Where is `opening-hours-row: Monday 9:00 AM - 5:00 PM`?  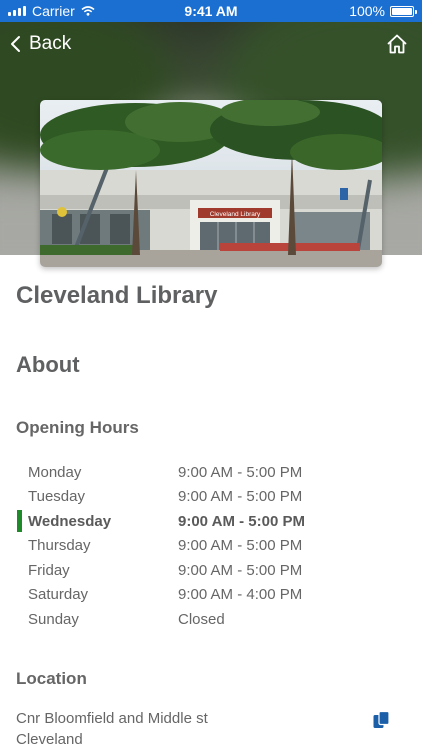 opening-hours-row: Monday 9:00 AM - 5:00 PM is located at coordinates (211, 472).